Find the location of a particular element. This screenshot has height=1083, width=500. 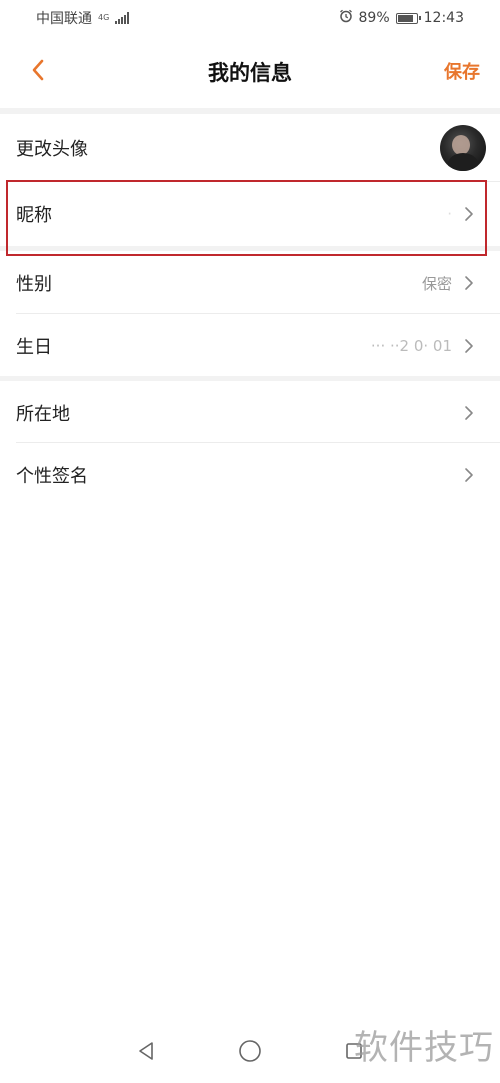

row-label-gender: 性别 is located at coordinates (34, 284).